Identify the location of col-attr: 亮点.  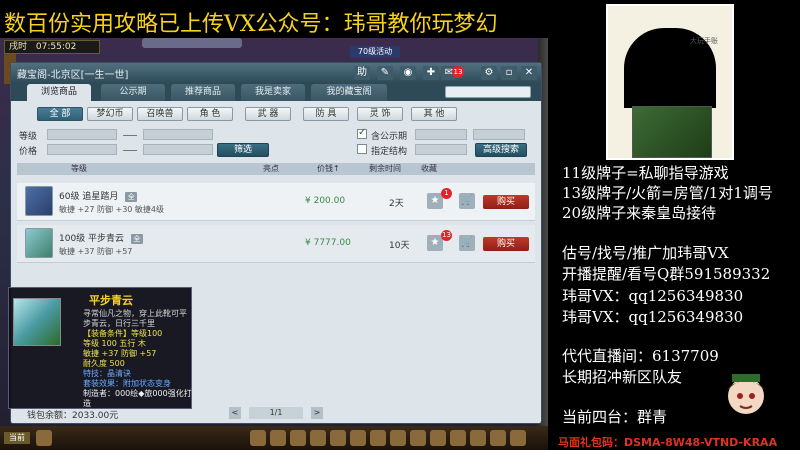
(271, 169).